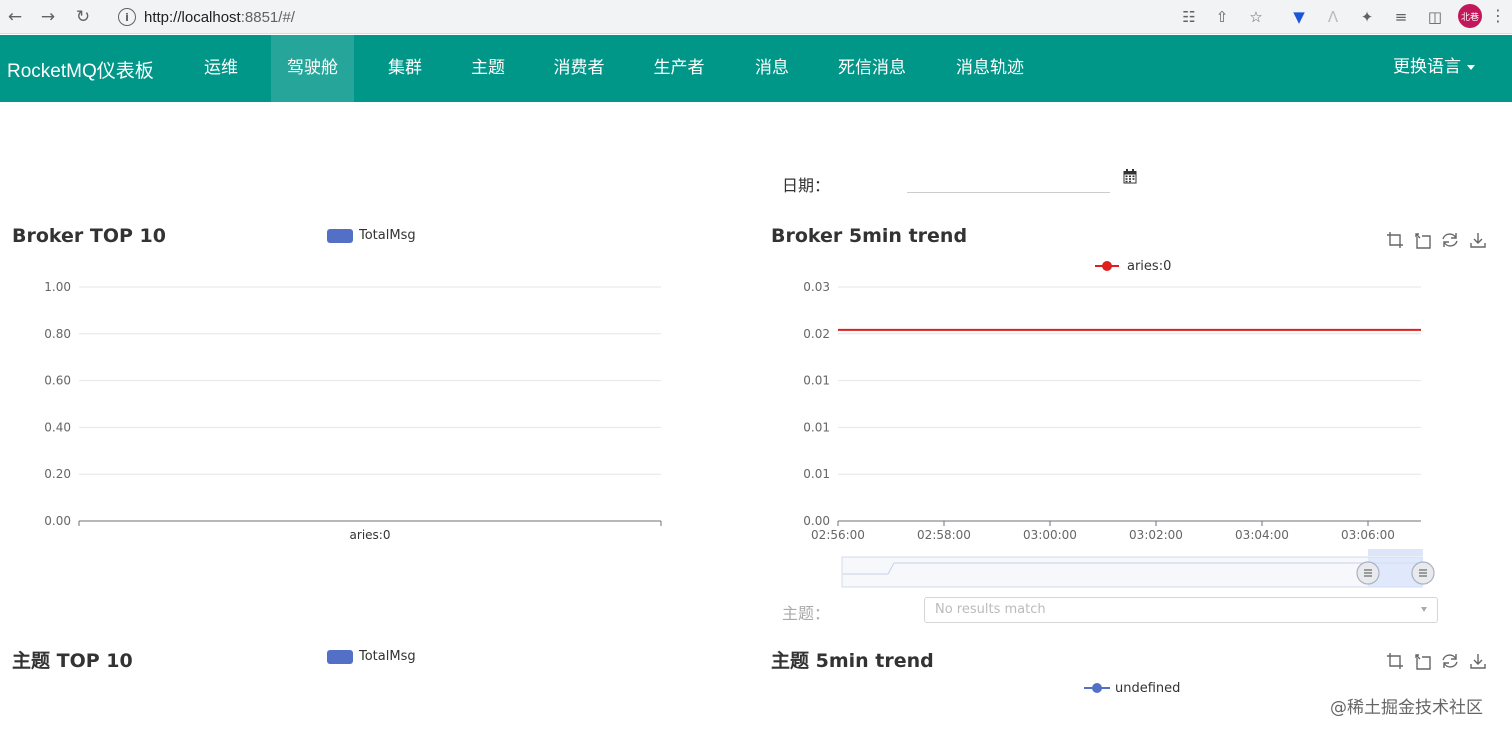  What do you see at coordinates (1222, 17) in the screenshot?
I see `share-icon: ⇧` at bounding box center [1222, 17].